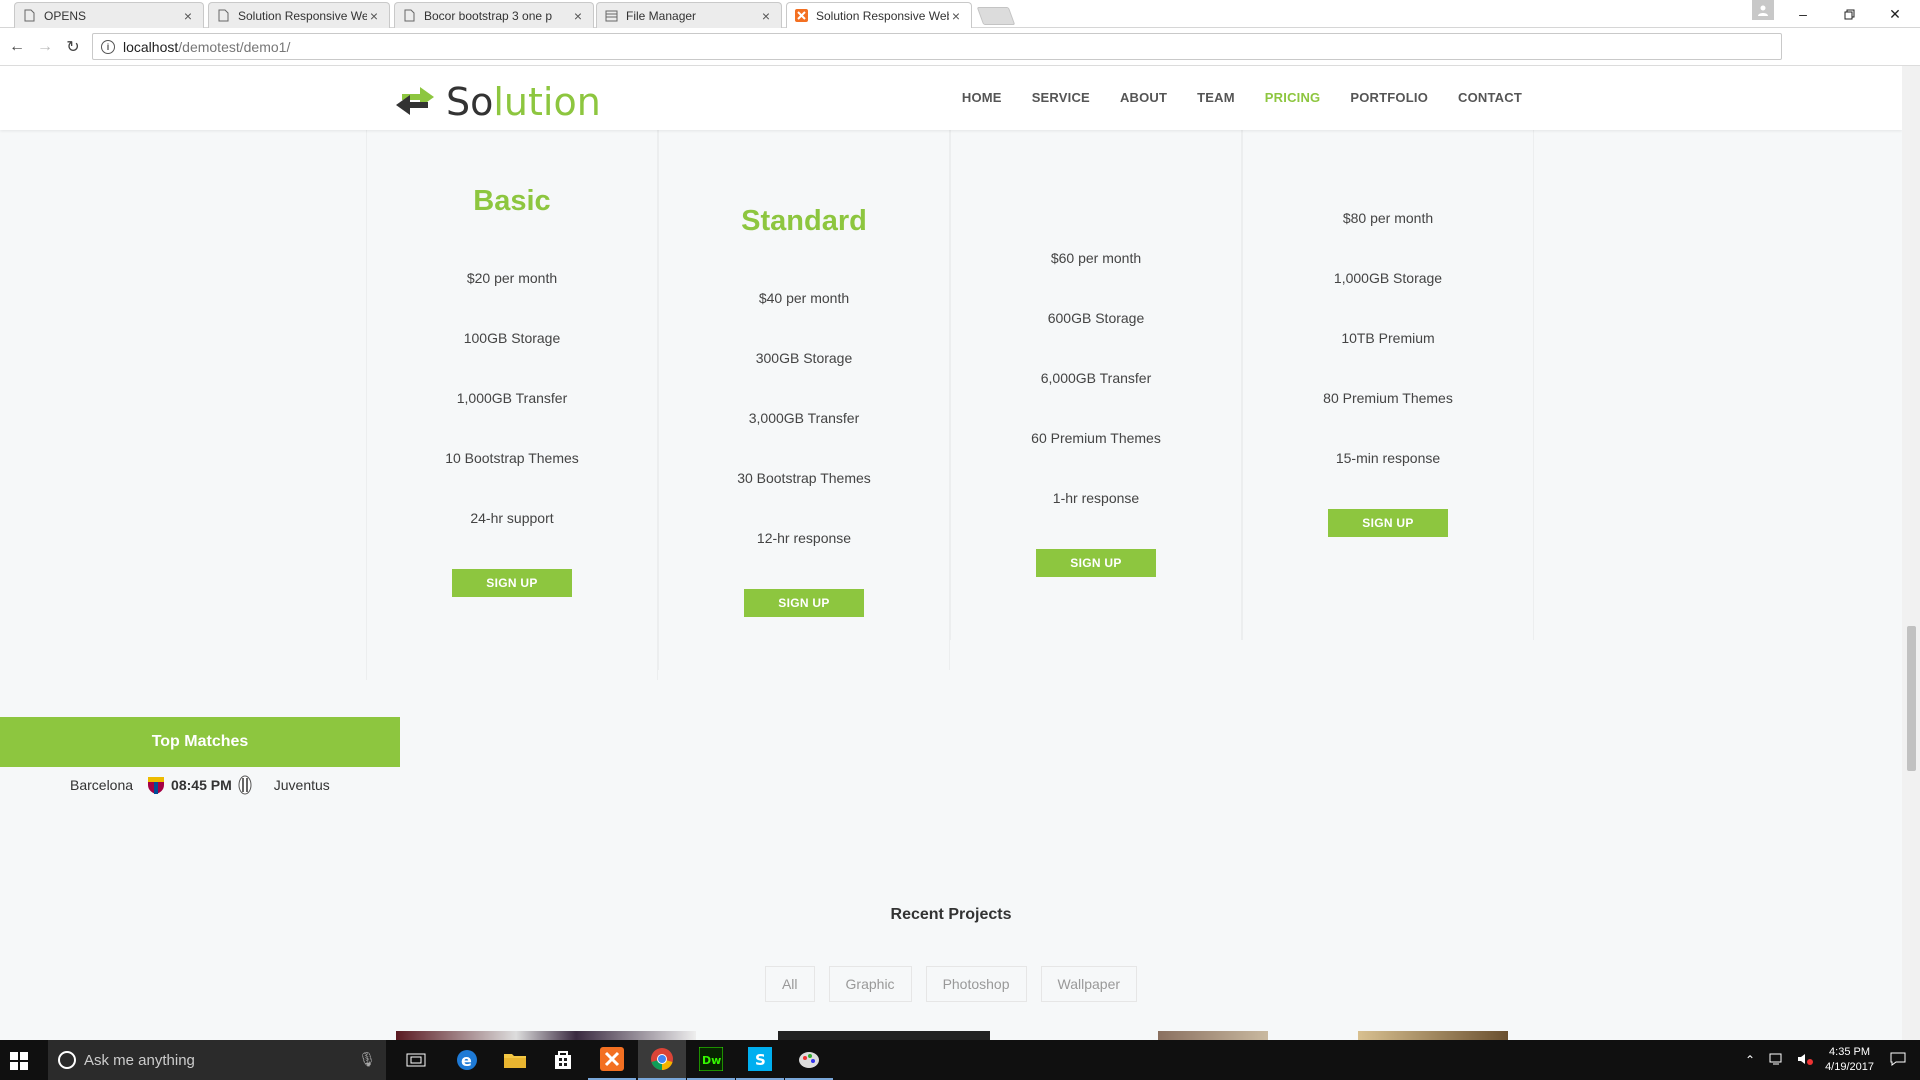  Describe the element at coordinates (512, 518) in the screenshot. I see `plan-feature: 24-hr support` at that location.